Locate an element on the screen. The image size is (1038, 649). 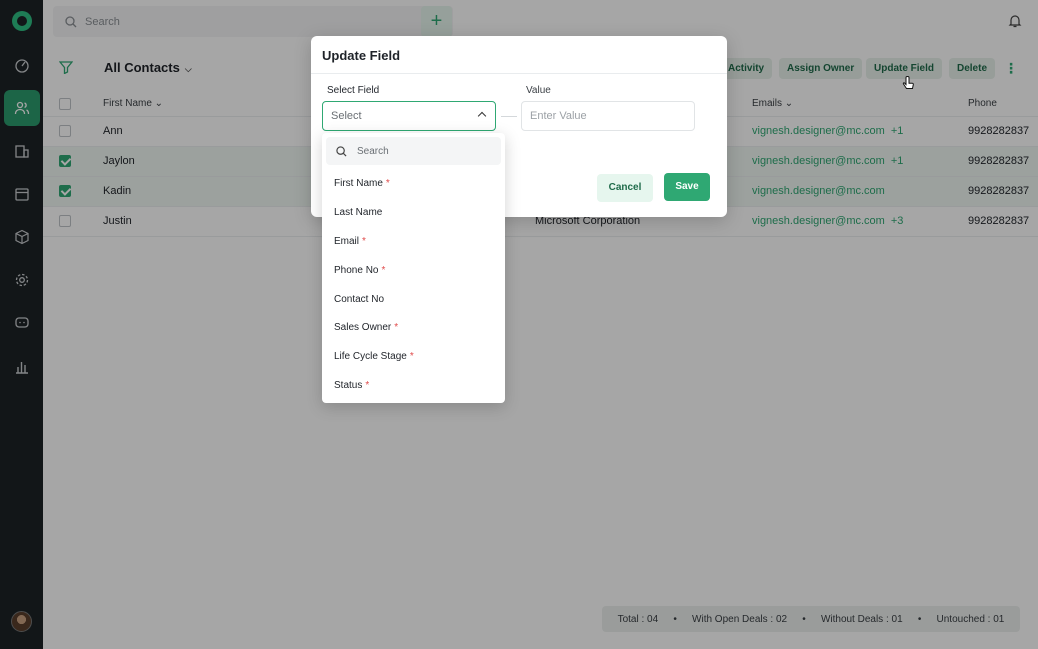
hand-cursor-icon is located at coordinates (908, 82).